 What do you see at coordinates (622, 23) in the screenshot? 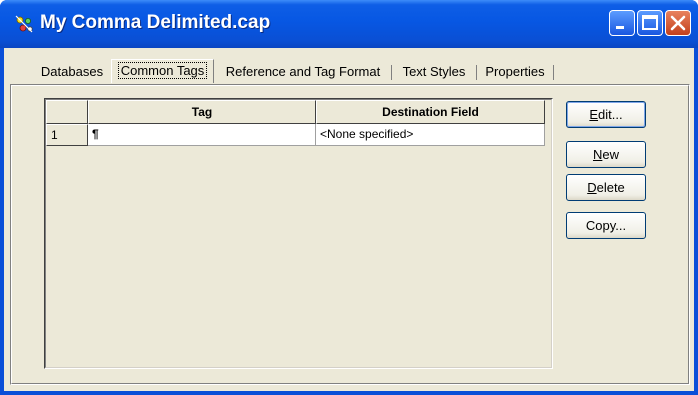
I see `minimize-button` at bounding box center [622, 23].